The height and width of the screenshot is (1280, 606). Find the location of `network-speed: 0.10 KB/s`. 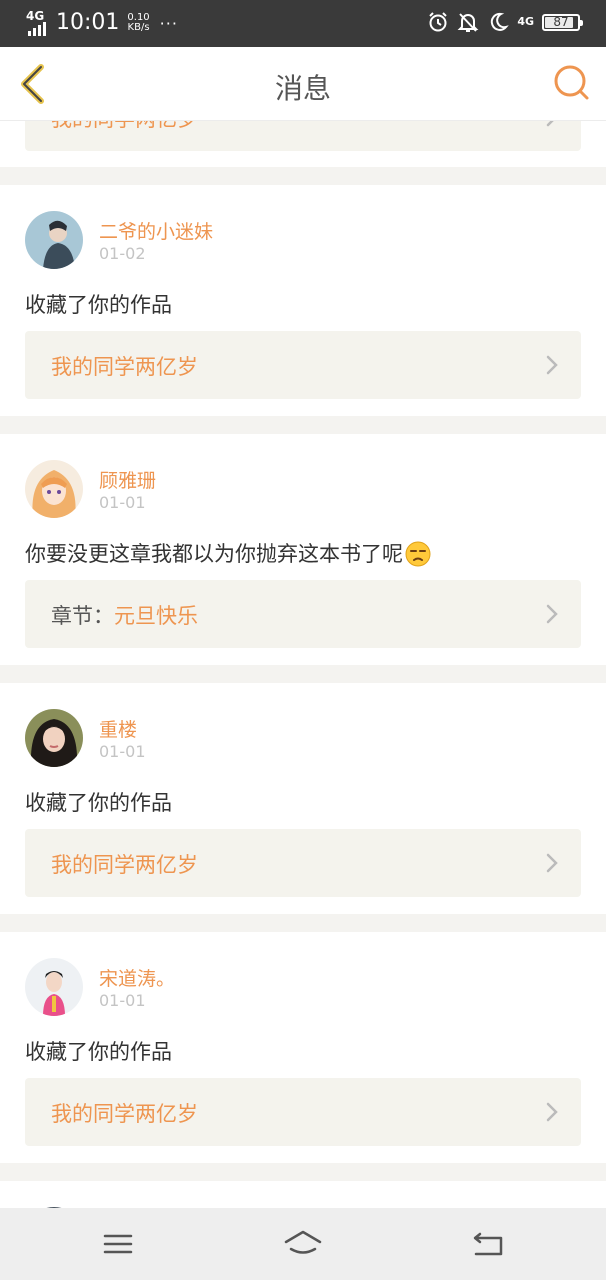

network-speed: 0.10 KB/s is located at coordinates (138, 22).